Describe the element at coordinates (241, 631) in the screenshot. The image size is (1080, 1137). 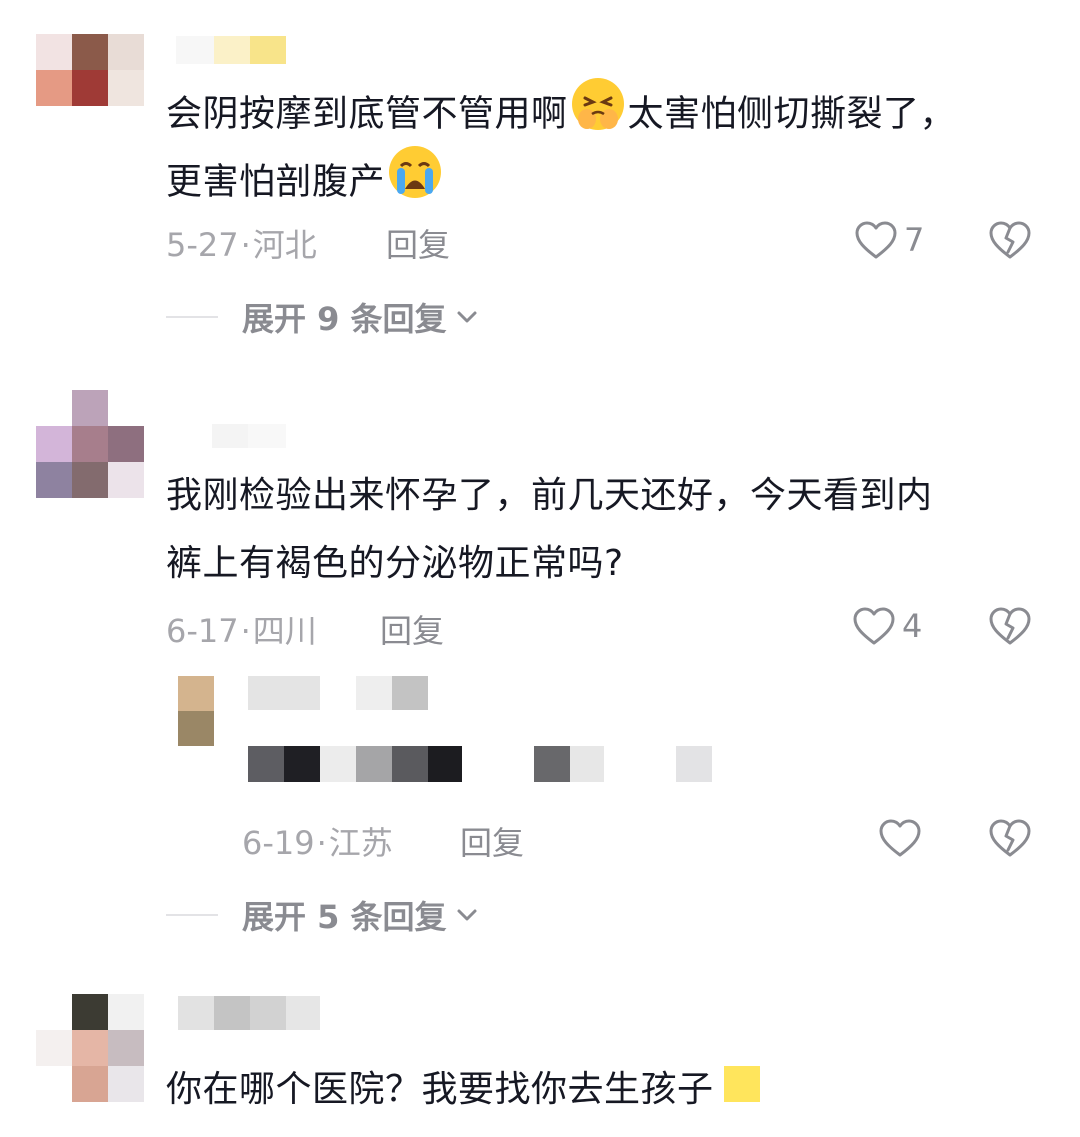
I see `comment-meta: 6-17·四川` at that location.